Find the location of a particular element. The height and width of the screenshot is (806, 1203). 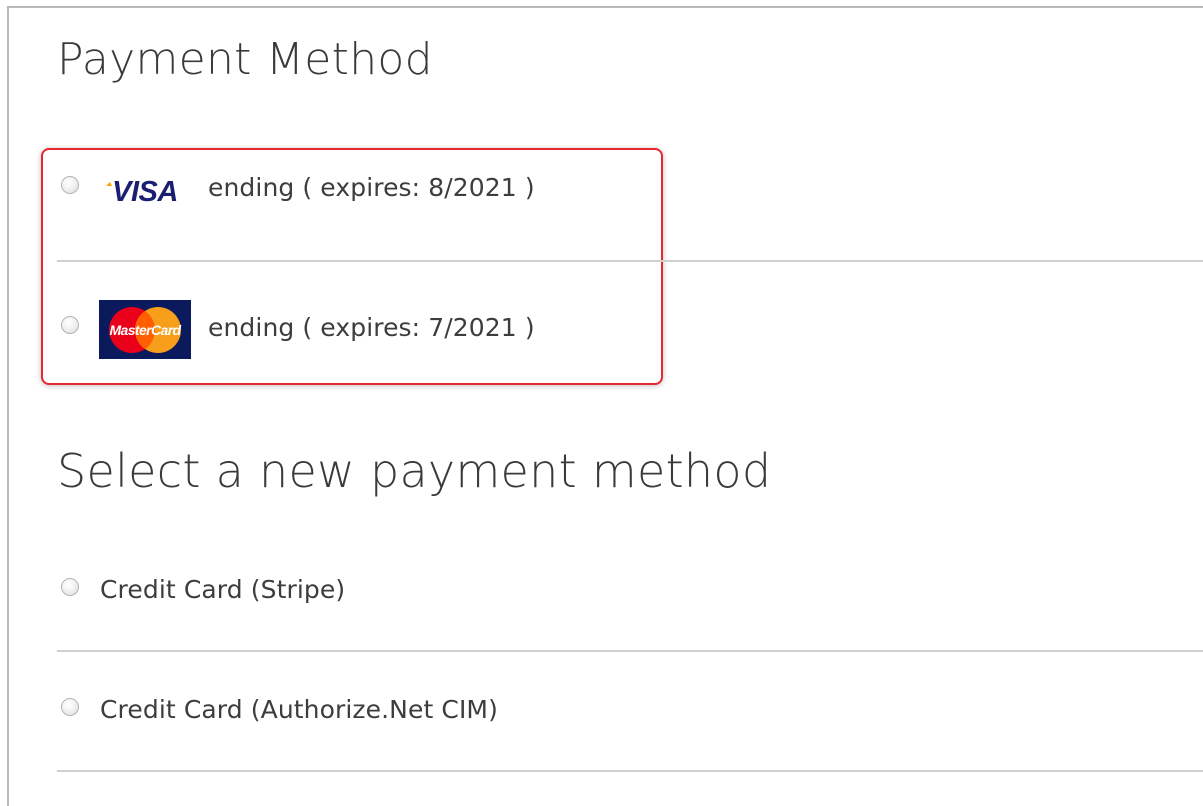

saved-card-visa-radio is located at coordinates (70, 185).